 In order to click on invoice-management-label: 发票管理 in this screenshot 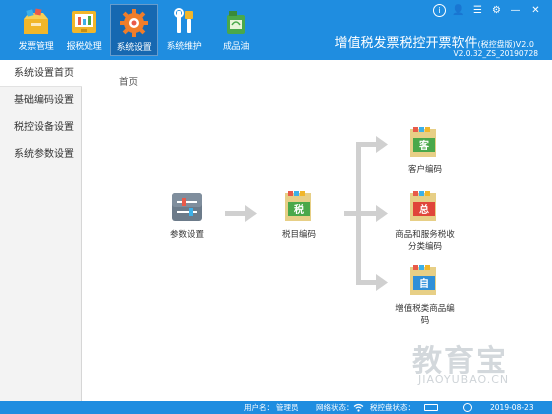, I will do `click(36, 47)`.